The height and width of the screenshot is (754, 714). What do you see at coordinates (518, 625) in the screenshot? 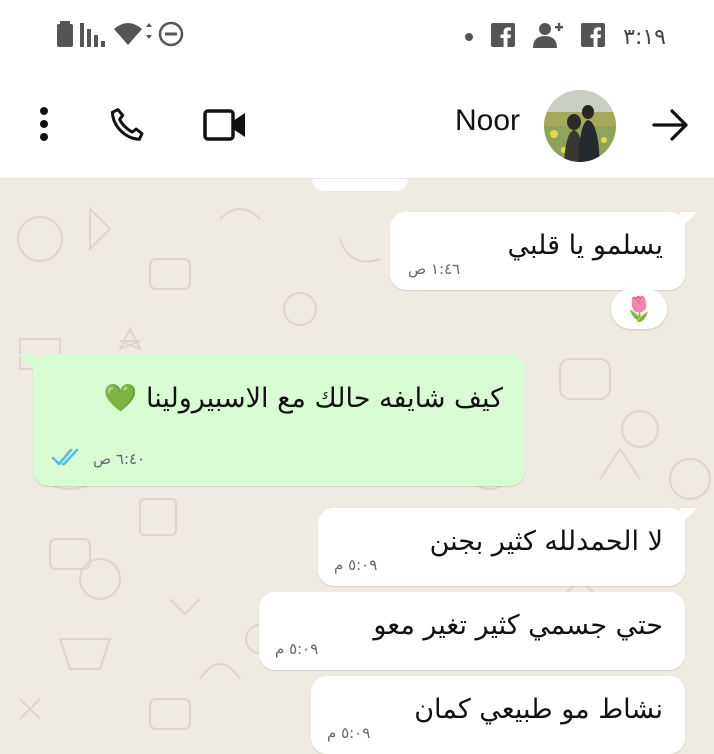
I see `message-text: حتي جسمي كثير تغير معو` at bounding box center [518, 625].